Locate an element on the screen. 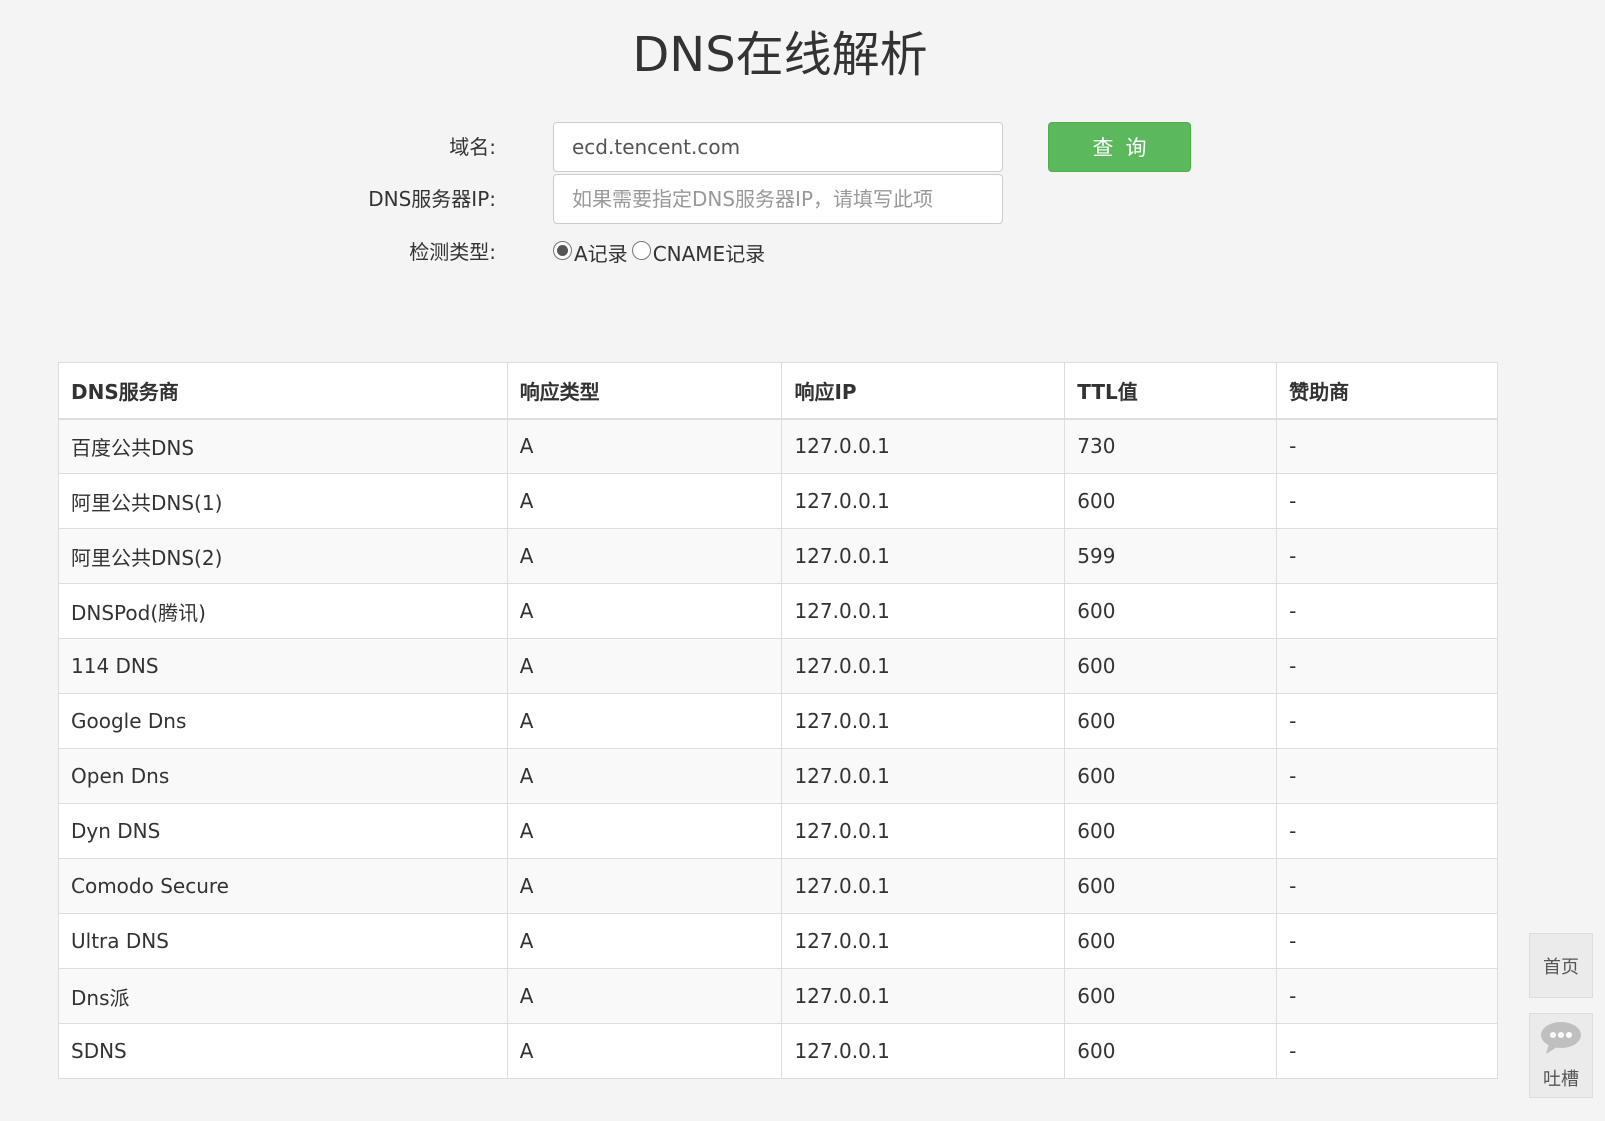 The image size is (1605, 1121). table-row: 阿里公共DNS(2) A 127.0.0.1 599- is located at coordinates (778, 556).